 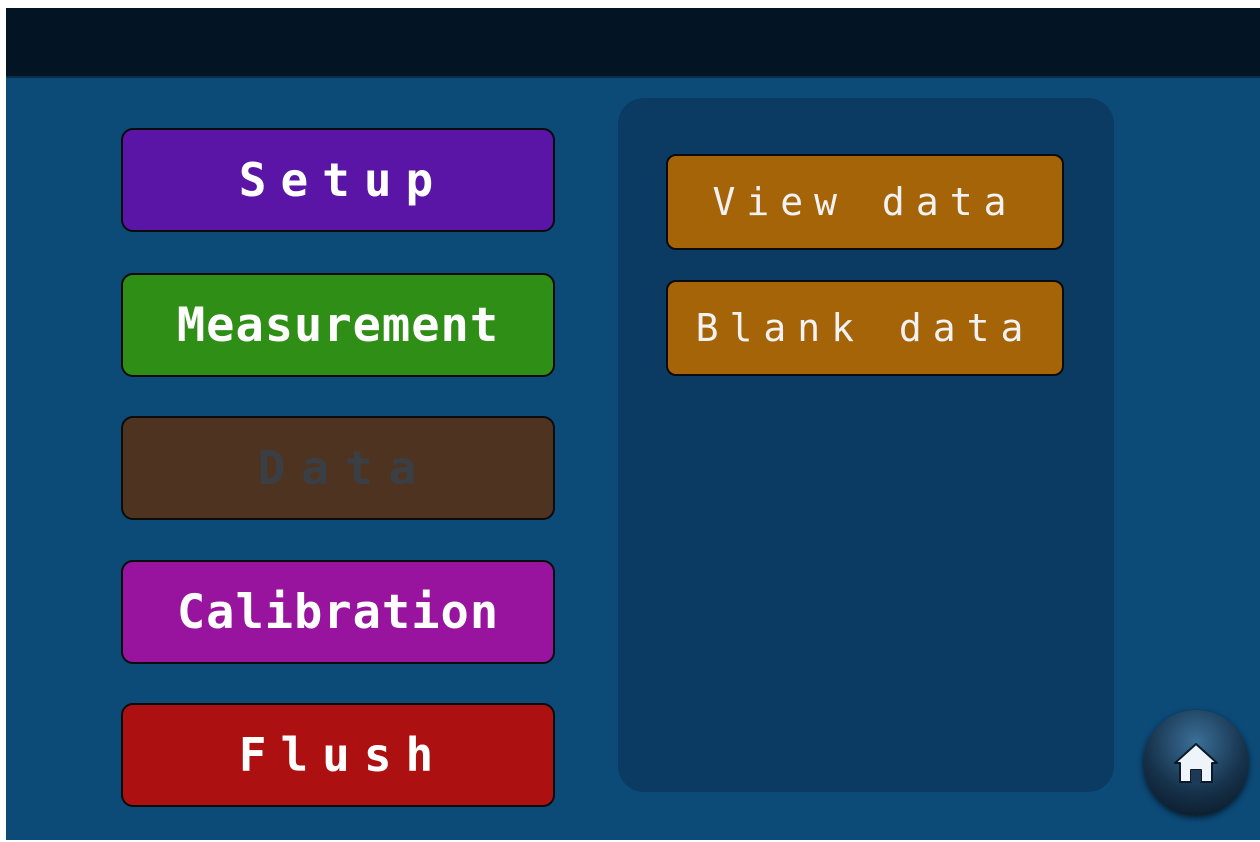 What do you see at coordinates (633, 43) in the screenshot?
I see `top-bar` at bounding box center [633, 43].